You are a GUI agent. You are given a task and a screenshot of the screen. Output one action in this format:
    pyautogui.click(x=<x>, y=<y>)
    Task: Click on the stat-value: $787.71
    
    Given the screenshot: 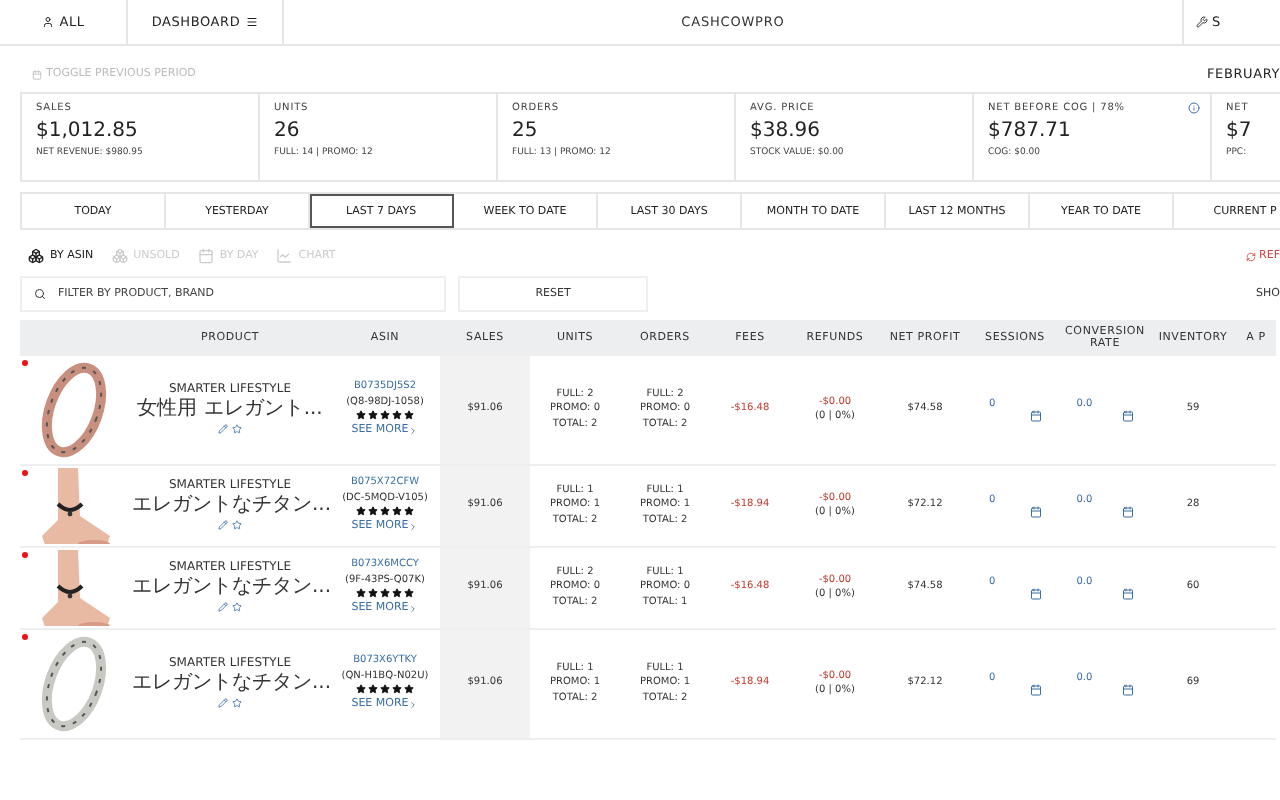 What is the action you would take?
    pyautogui.click(x=1030, y=131)
    